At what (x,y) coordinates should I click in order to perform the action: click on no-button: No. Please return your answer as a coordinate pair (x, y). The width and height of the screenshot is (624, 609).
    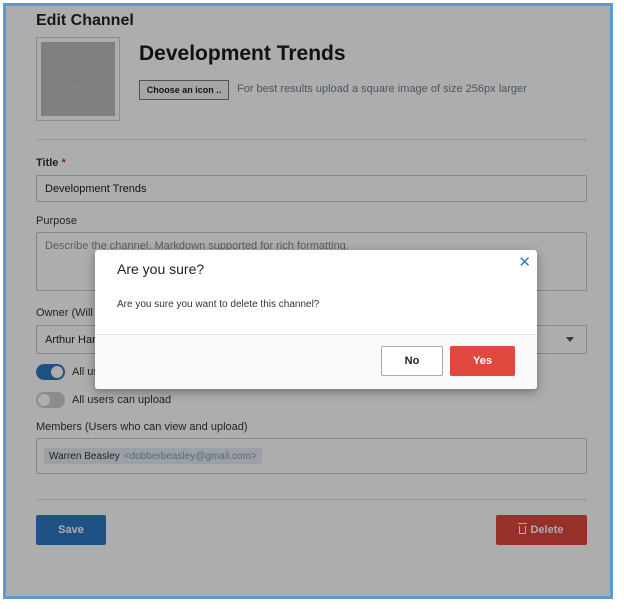
    Looking at the image, I should click on (412, 361).